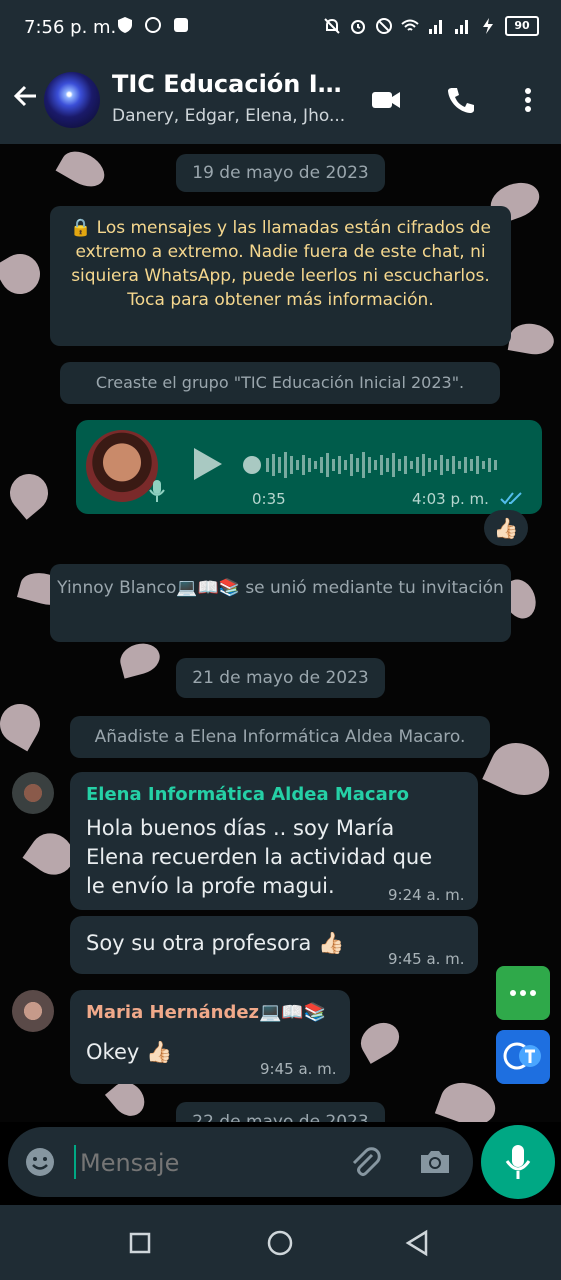 The width and height of the screenshot is (561, 1280). I want to click on message-text: Soy su otra profesora 👍🏻, so click(215, 943).